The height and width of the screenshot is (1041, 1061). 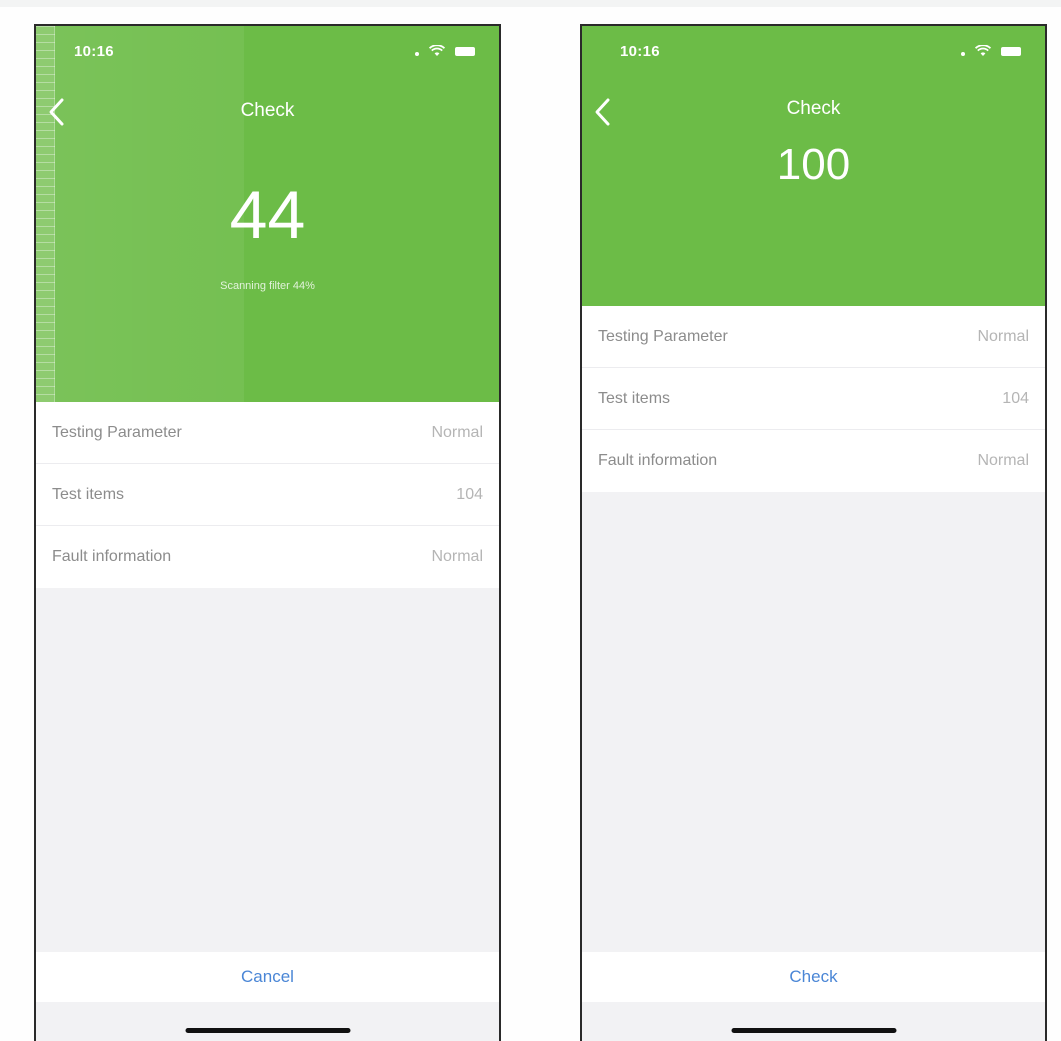 What do you see at coordinates (267, 286) in the screenshot?
I see `scan-progress-text: Scanning filter 44%` at bounding box center [267, 286].